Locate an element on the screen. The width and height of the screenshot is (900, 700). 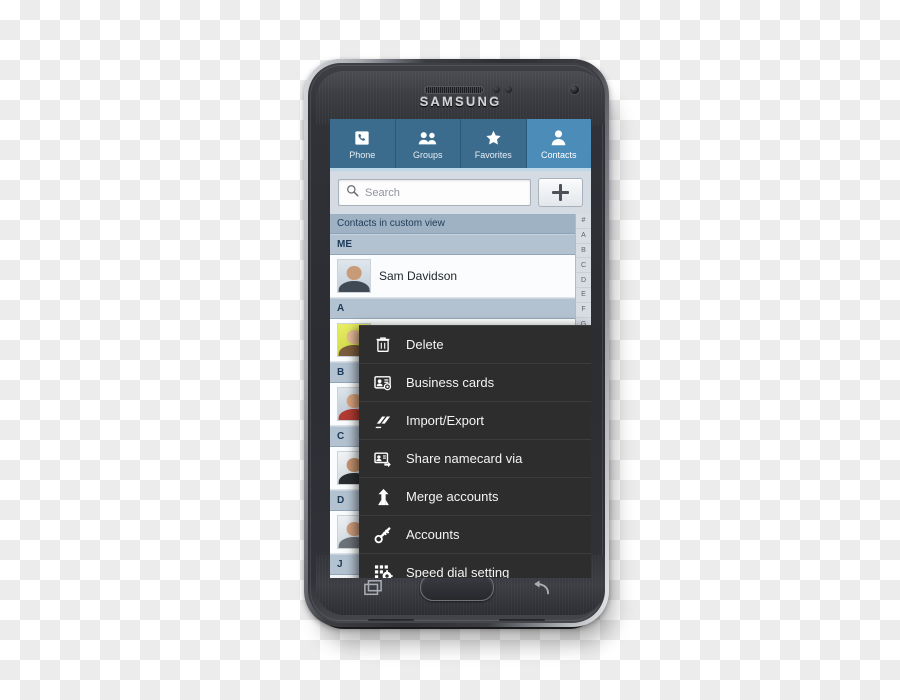
samsung-logo: SAMSUNG is located at coordinates (460, 101).